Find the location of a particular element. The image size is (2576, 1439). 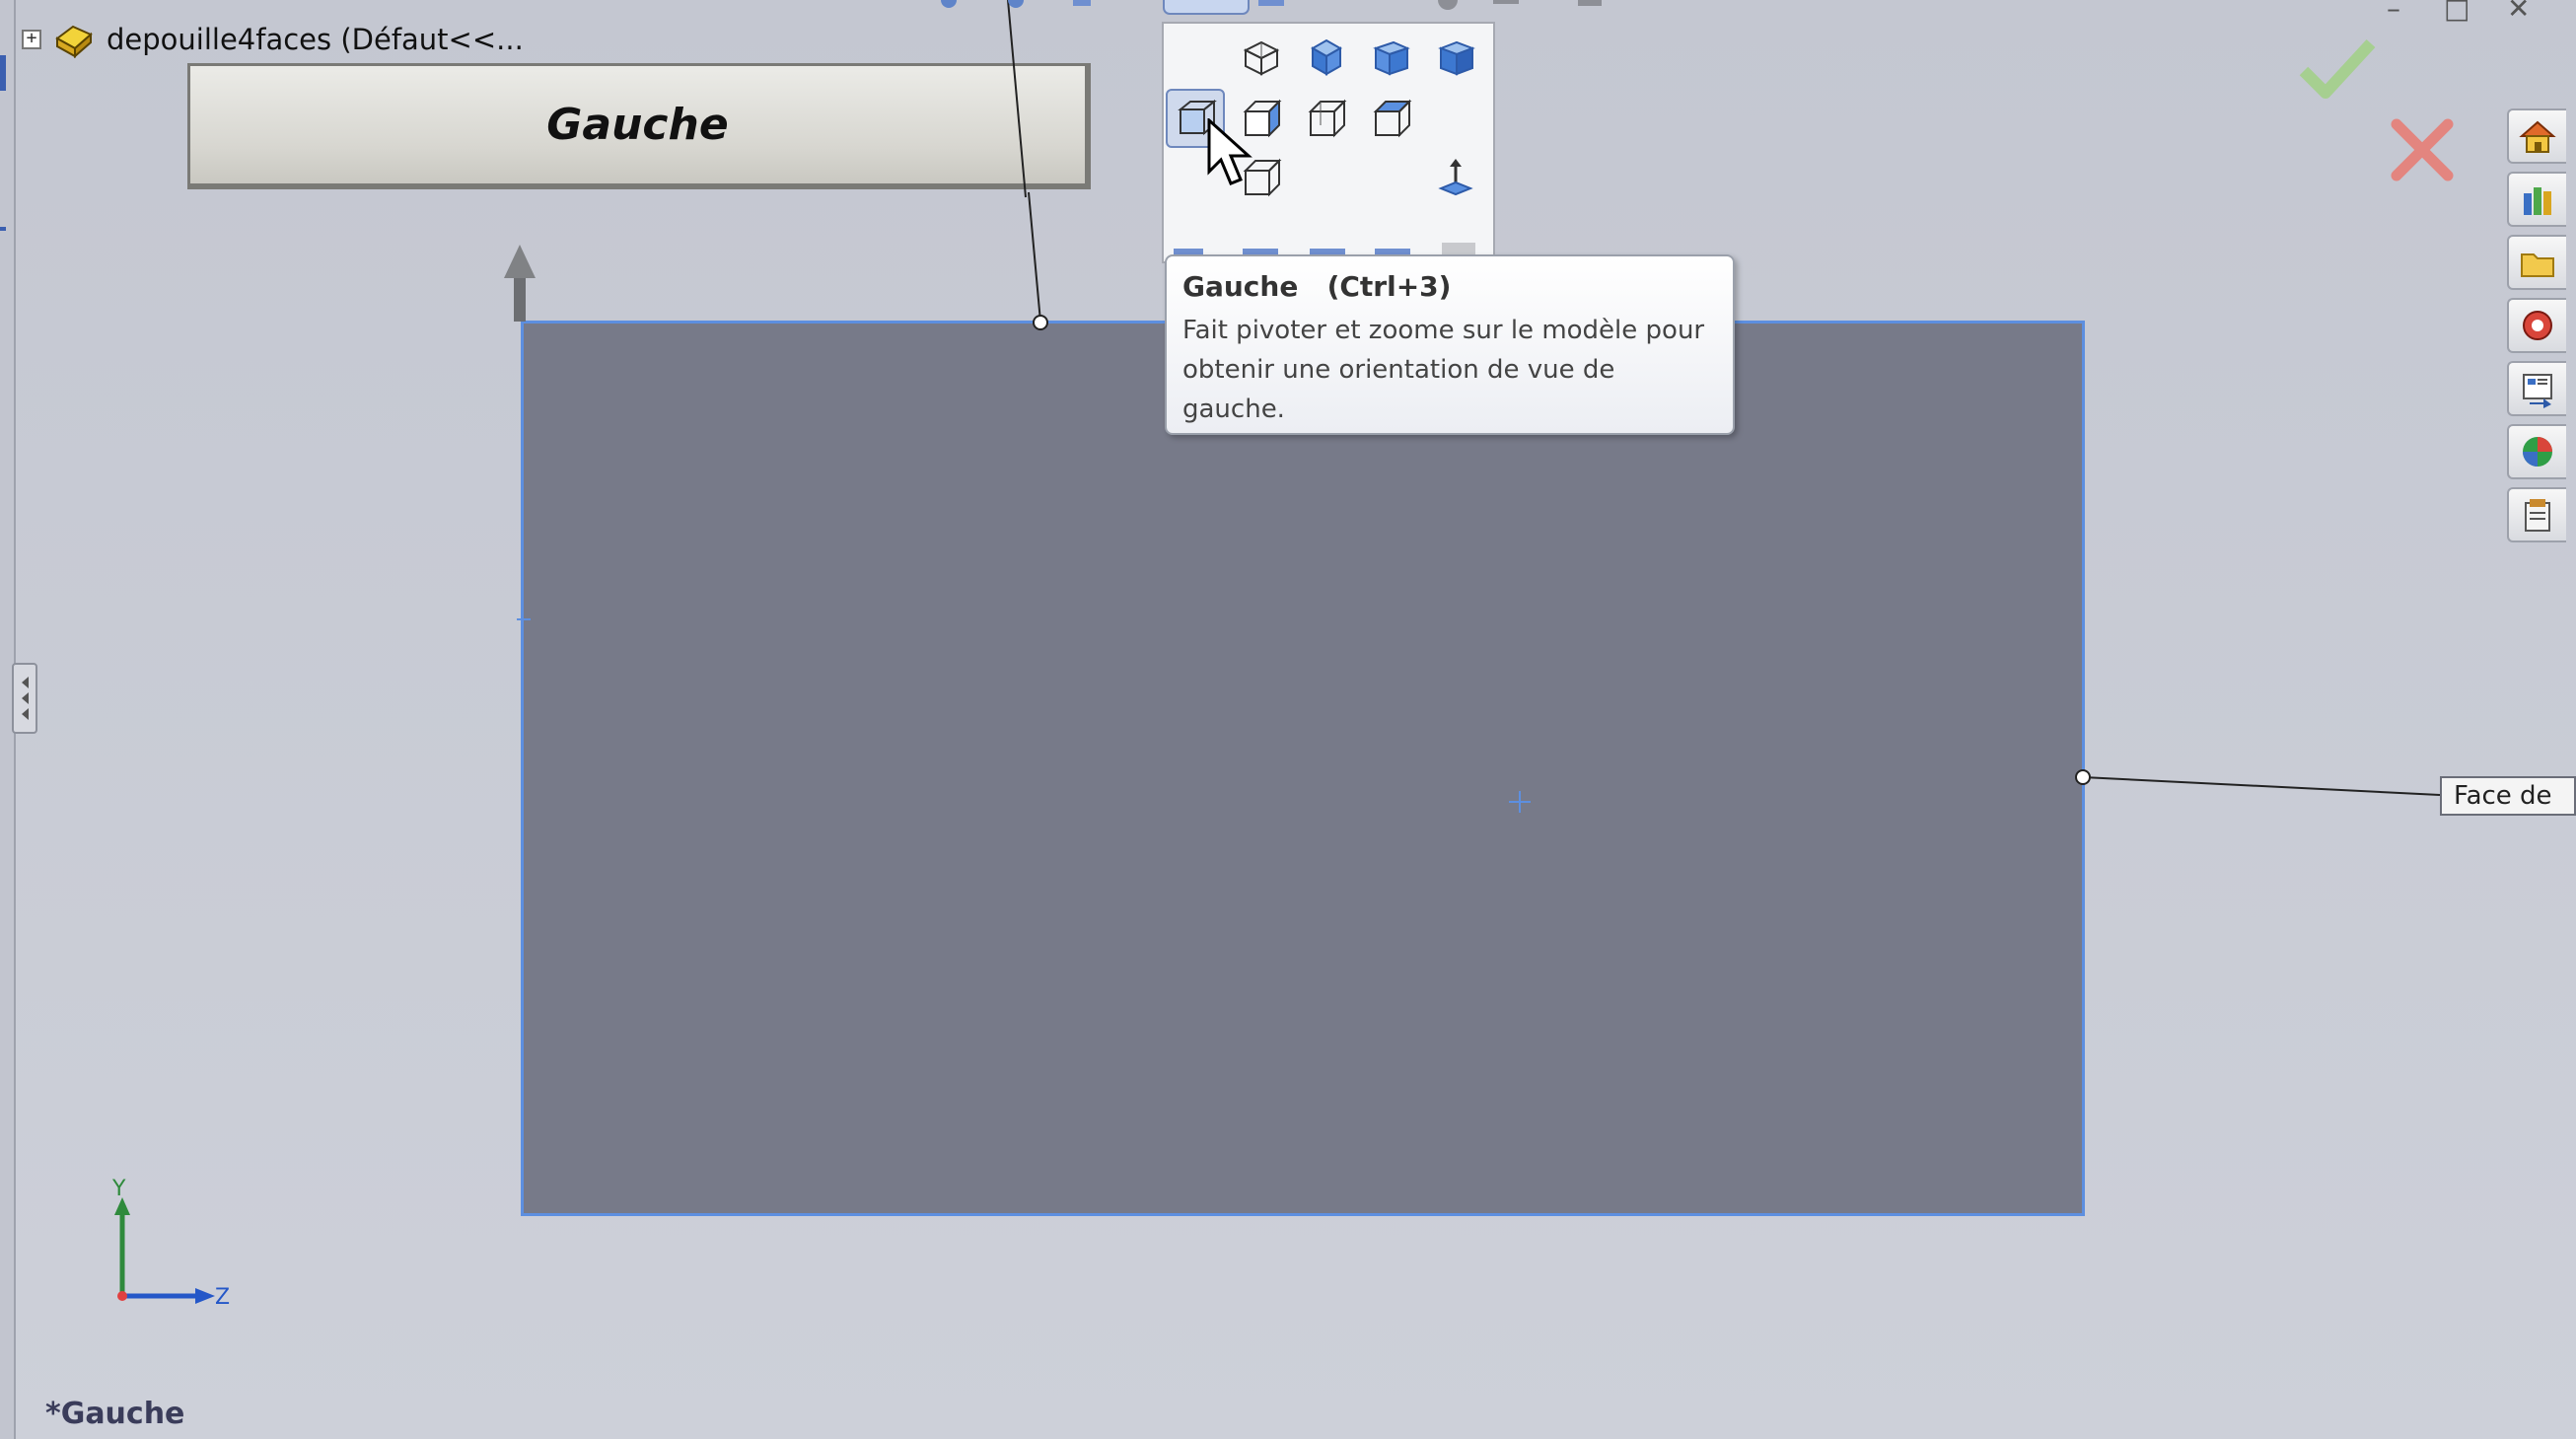

trimetric-view-icon is located at coordinates (1325, 58).